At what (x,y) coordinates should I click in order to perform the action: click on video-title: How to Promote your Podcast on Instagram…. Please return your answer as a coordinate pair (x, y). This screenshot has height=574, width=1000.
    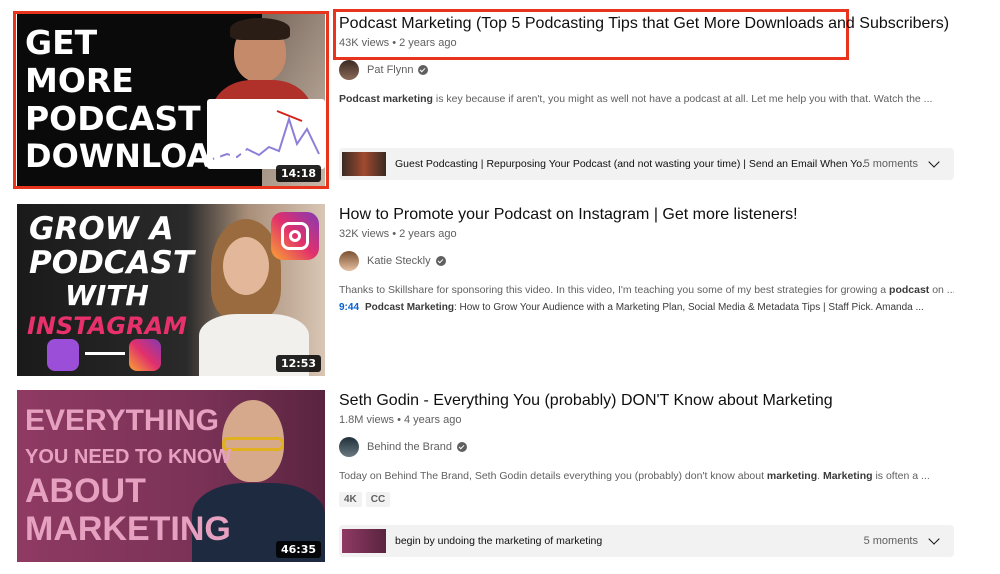
    Looking at the image, I should click on (646, 215).